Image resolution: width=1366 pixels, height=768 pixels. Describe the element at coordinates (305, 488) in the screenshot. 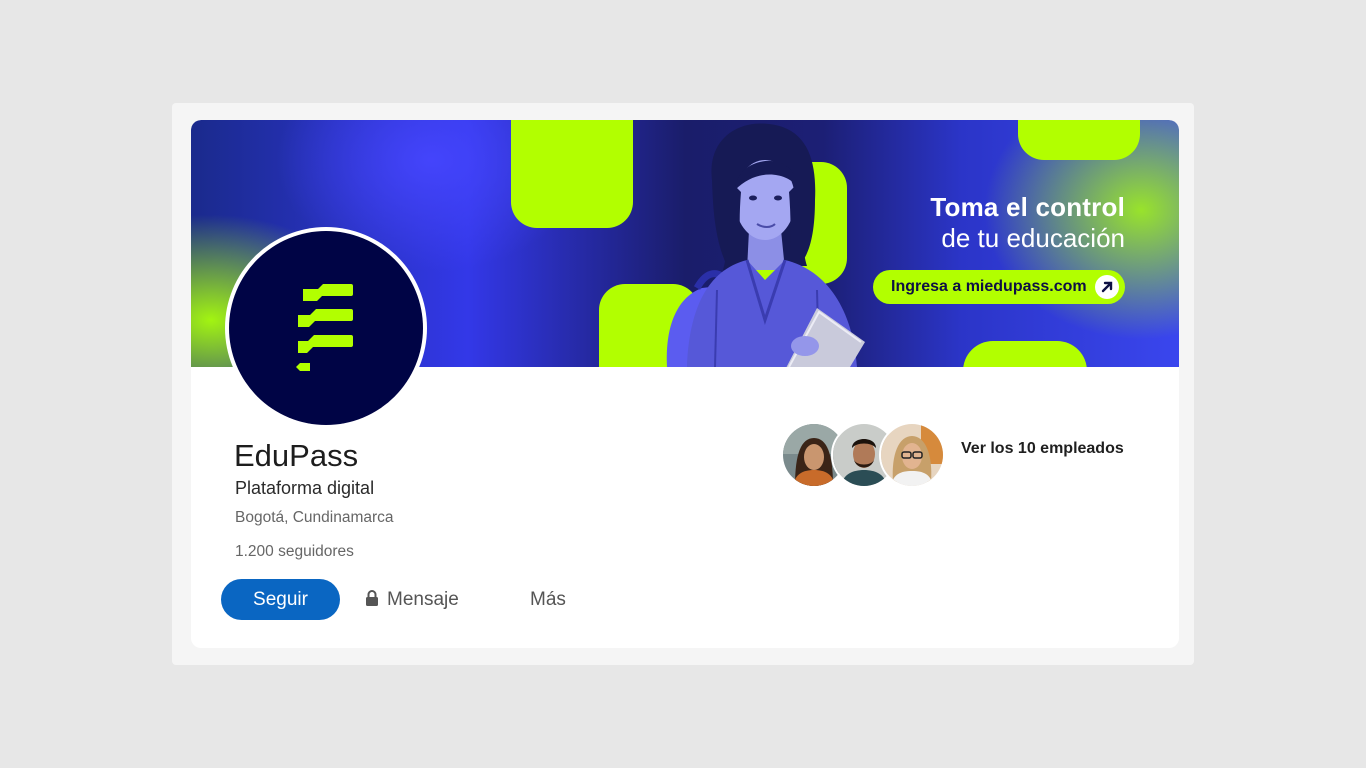

I see `company-tagline: Plataforma digital` at that location.